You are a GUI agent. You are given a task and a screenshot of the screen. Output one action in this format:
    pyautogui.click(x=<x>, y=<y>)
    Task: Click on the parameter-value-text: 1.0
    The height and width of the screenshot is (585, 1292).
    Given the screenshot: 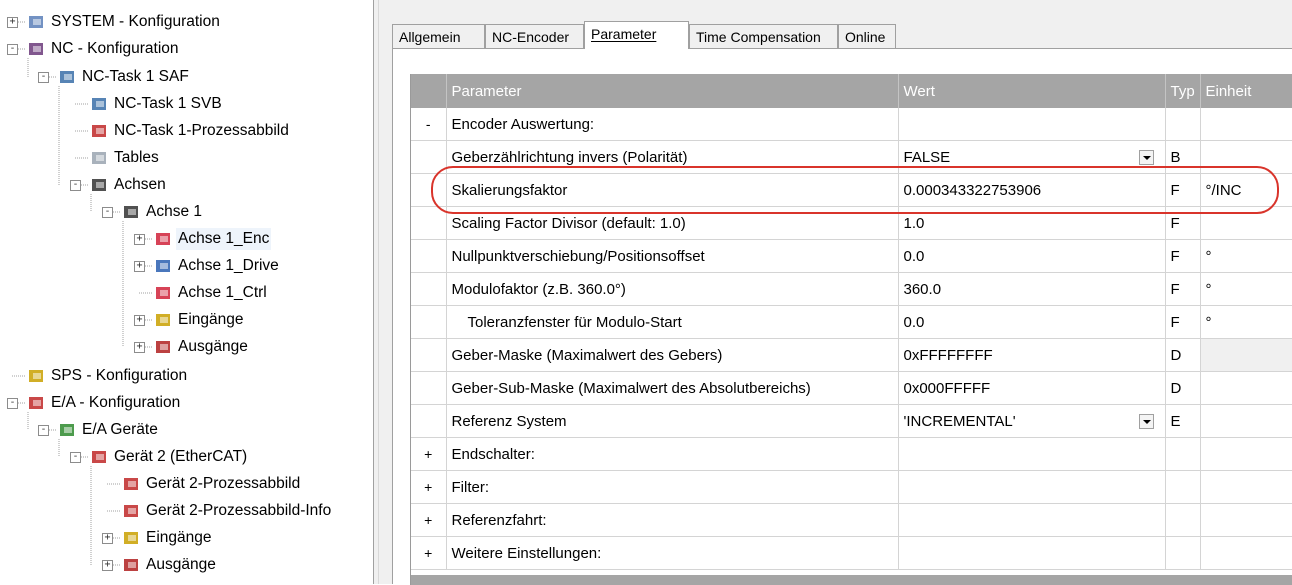 What is the action you would take?
    pyautogui.click(x=914, y=223)
    